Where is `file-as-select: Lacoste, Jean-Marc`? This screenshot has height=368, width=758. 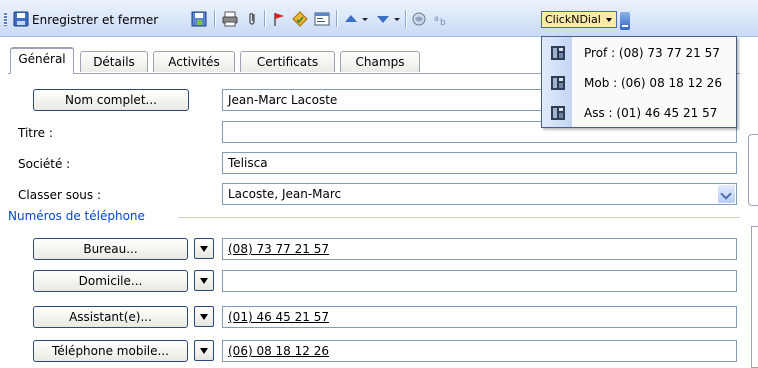 file-as-select: Lacoste, Jean-Marc is located at coordinates (479, 194).